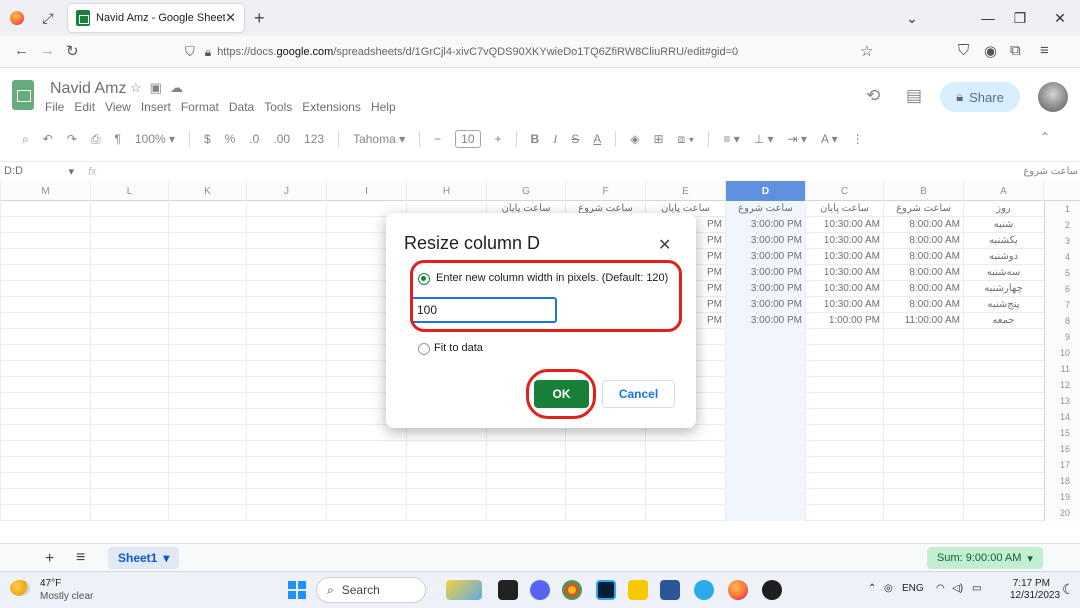 Image resolution: width=1080 pixels, height=608 pixels. Describe the element at coordinates (985, 558) in the screenshot. I see `sum-indicator: Sum: 9:00:00 AM ▾` at that location.